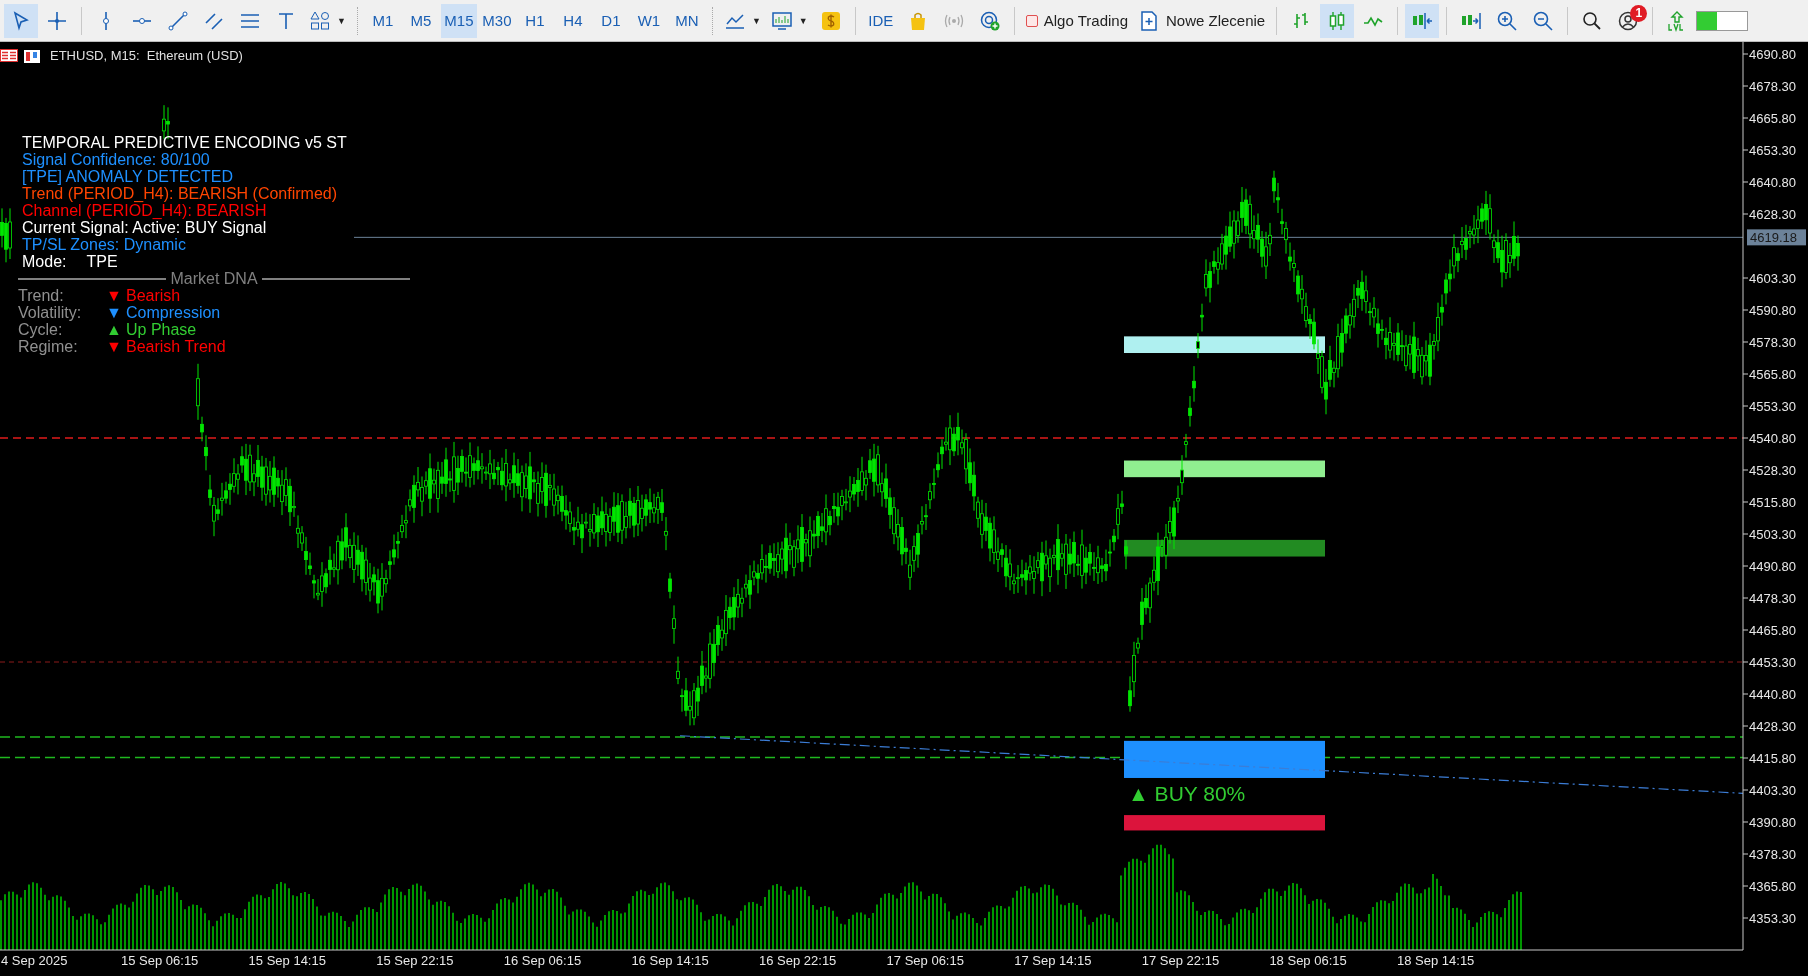 This screenshot has height=976, width=1808. I want to click on indicator-status-line: Trend (PERIOD_H4): BEARISH (Confirmed), so click(180, 193).